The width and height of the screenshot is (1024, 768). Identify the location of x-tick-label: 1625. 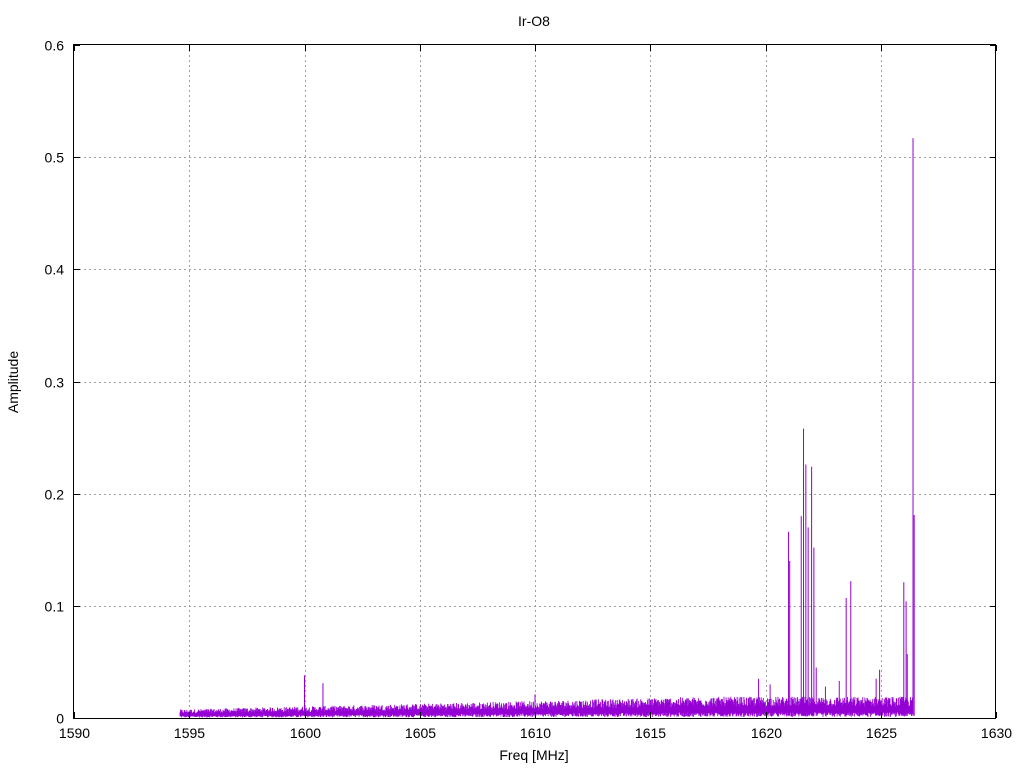
(881, 733).